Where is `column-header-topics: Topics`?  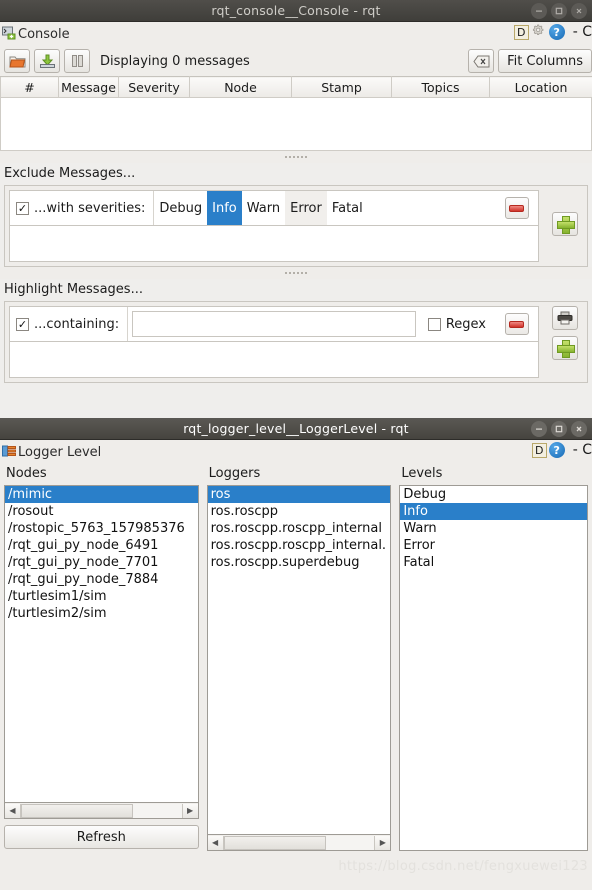 column-header-topics: Topics is located at coordinates (440, 87).